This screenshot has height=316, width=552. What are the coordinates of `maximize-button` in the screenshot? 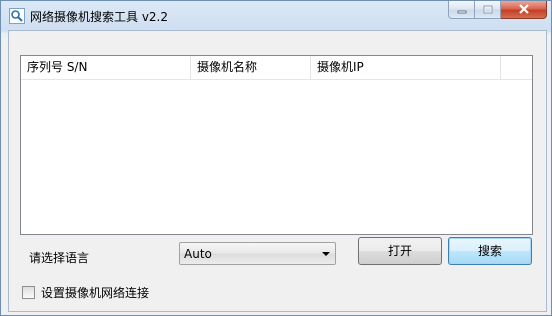 It's located at (488, 10).